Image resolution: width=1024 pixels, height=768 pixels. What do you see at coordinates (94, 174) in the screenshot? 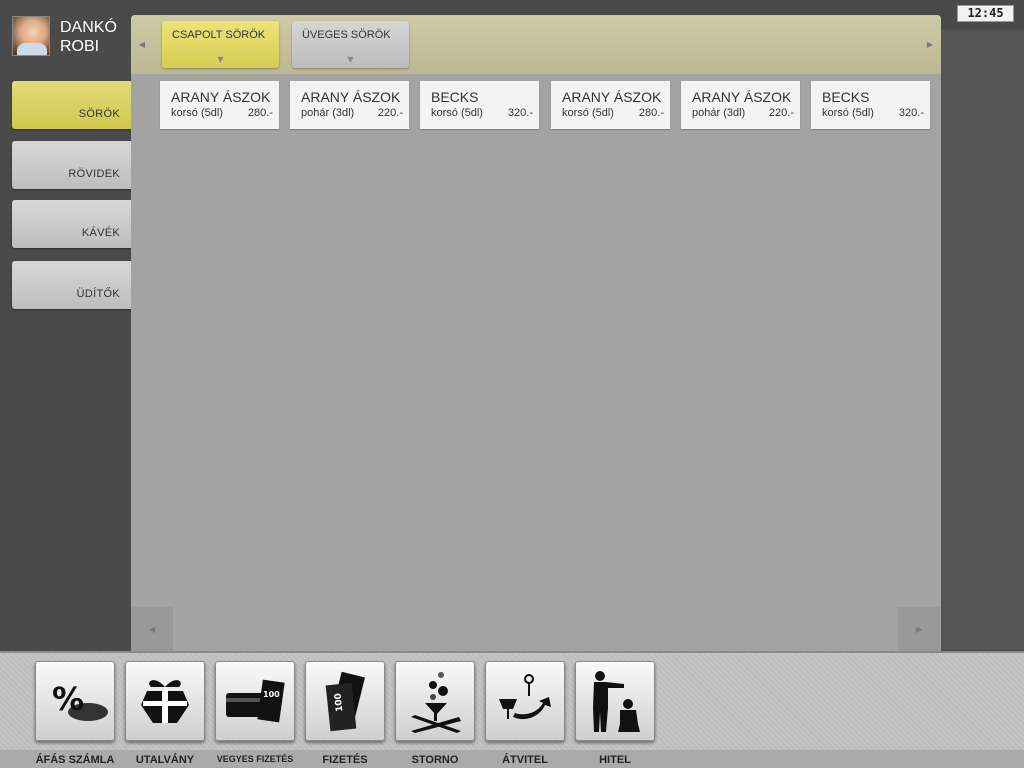
I see `category-label: RÖVIDEK` at bounding box center [94, 174].